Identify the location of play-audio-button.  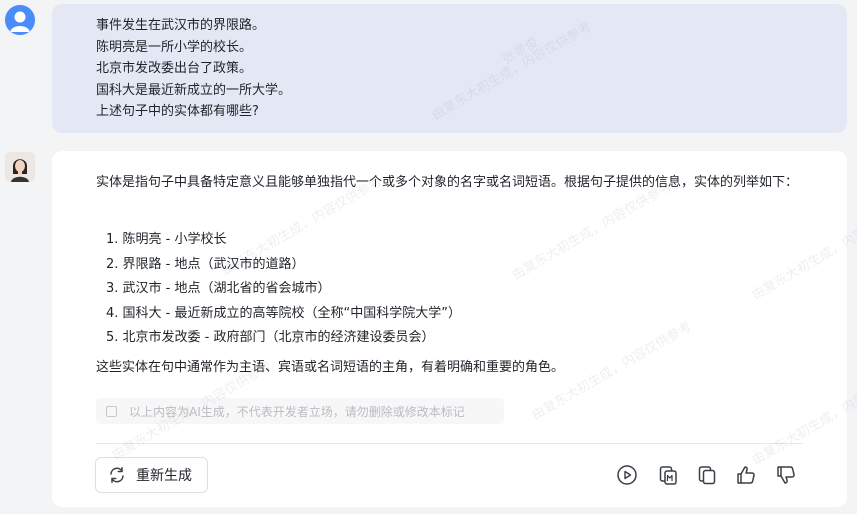
(627, 475).